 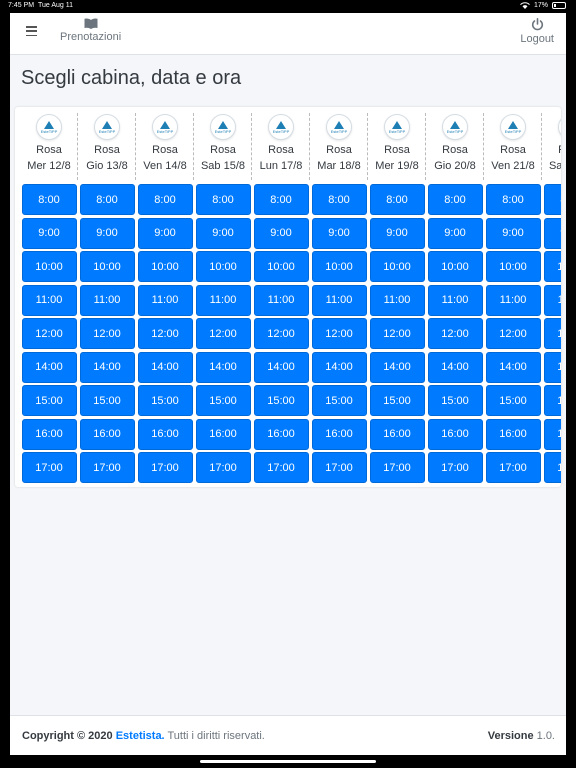 I want to click on status-bar: 7:45 PM Tue Aug 11 17%, so click(x=288, y=6).